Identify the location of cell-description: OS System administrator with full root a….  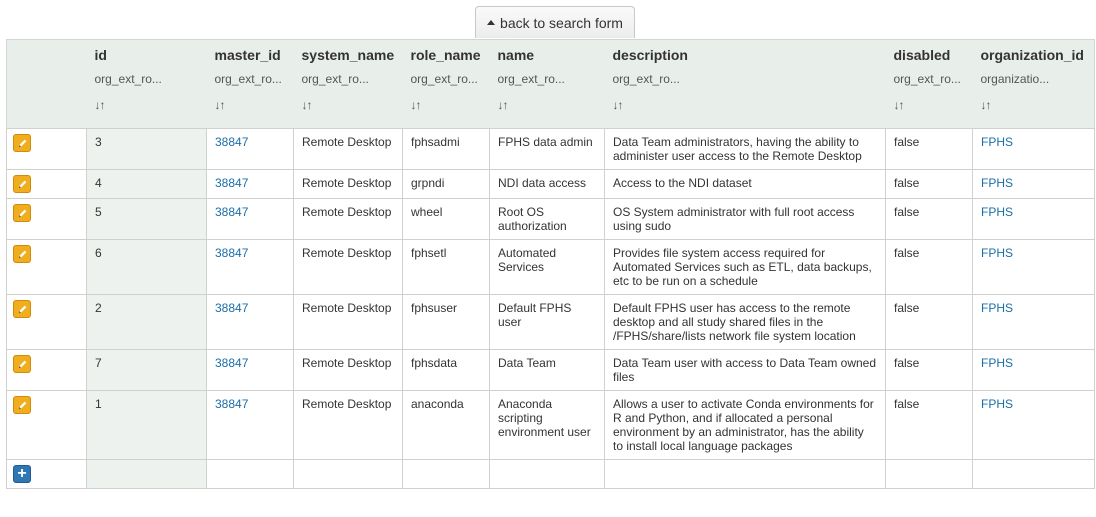
(745, 219).